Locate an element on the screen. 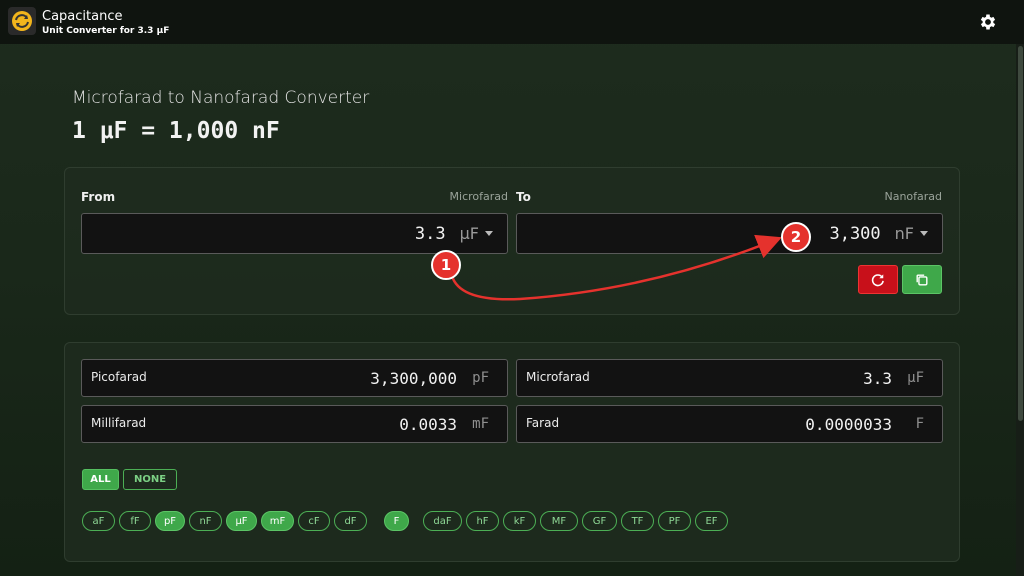 The width and height of the screenshot is (1024, 576). copy-button is located at coordinates (922, 279).